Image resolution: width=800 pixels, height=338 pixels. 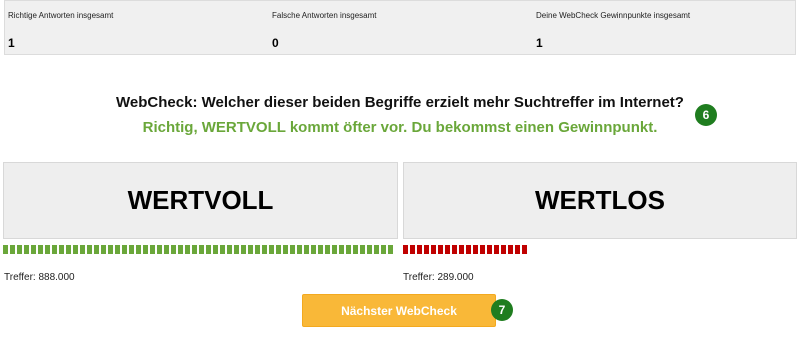 What do you see at coordinates (275, 43) in the screenshot?
I see `stat-wrong-value: 0` at bounding box center [275, 43].